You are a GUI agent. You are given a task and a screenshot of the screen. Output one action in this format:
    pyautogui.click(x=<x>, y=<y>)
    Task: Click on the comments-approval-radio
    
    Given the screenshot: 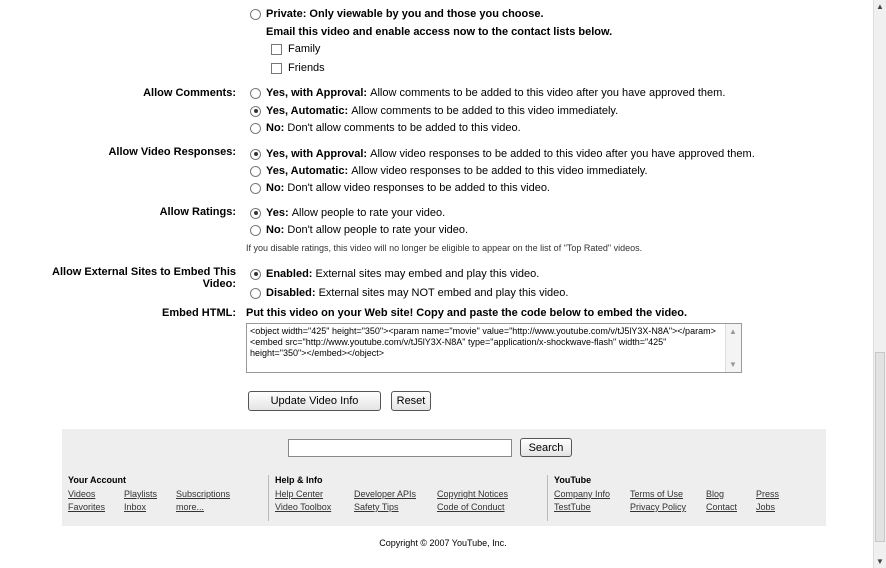 What is the action you would take?
    pyautogui.click(x=255, y=93)
    